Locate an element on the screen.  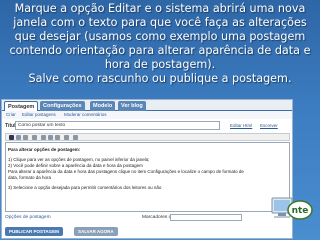
editor-line: Para alterar opções de postagem: is located at coordinates (44, 149).